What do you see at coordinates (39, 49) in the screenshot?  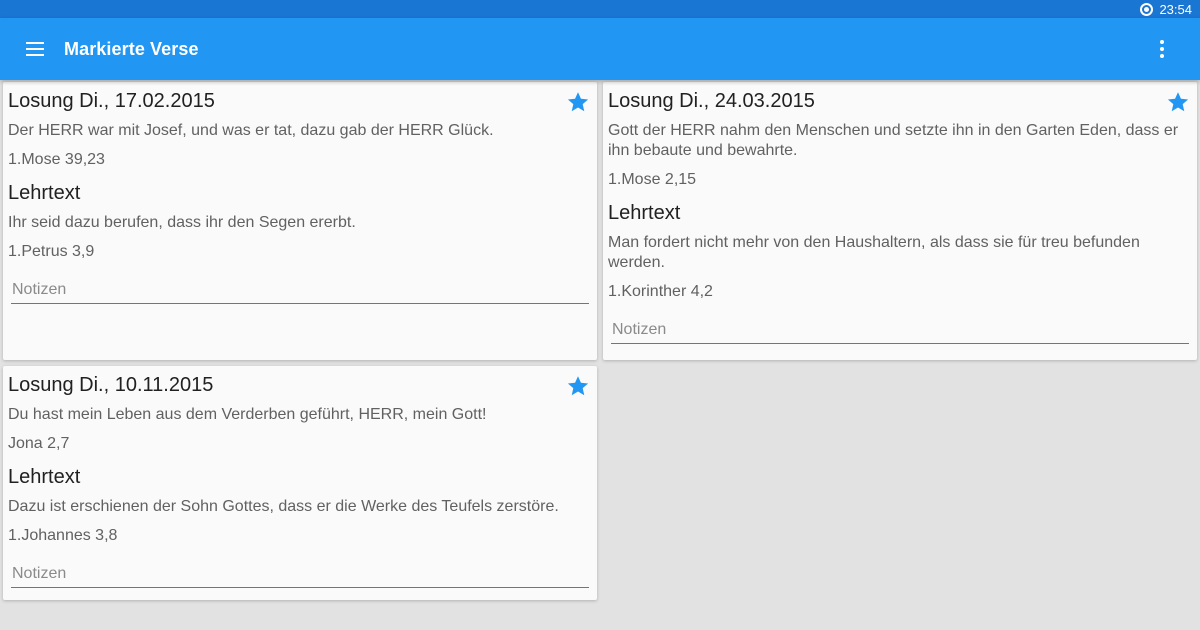 I see `hamburger-menu-icon` at bounding box center [39, 49].